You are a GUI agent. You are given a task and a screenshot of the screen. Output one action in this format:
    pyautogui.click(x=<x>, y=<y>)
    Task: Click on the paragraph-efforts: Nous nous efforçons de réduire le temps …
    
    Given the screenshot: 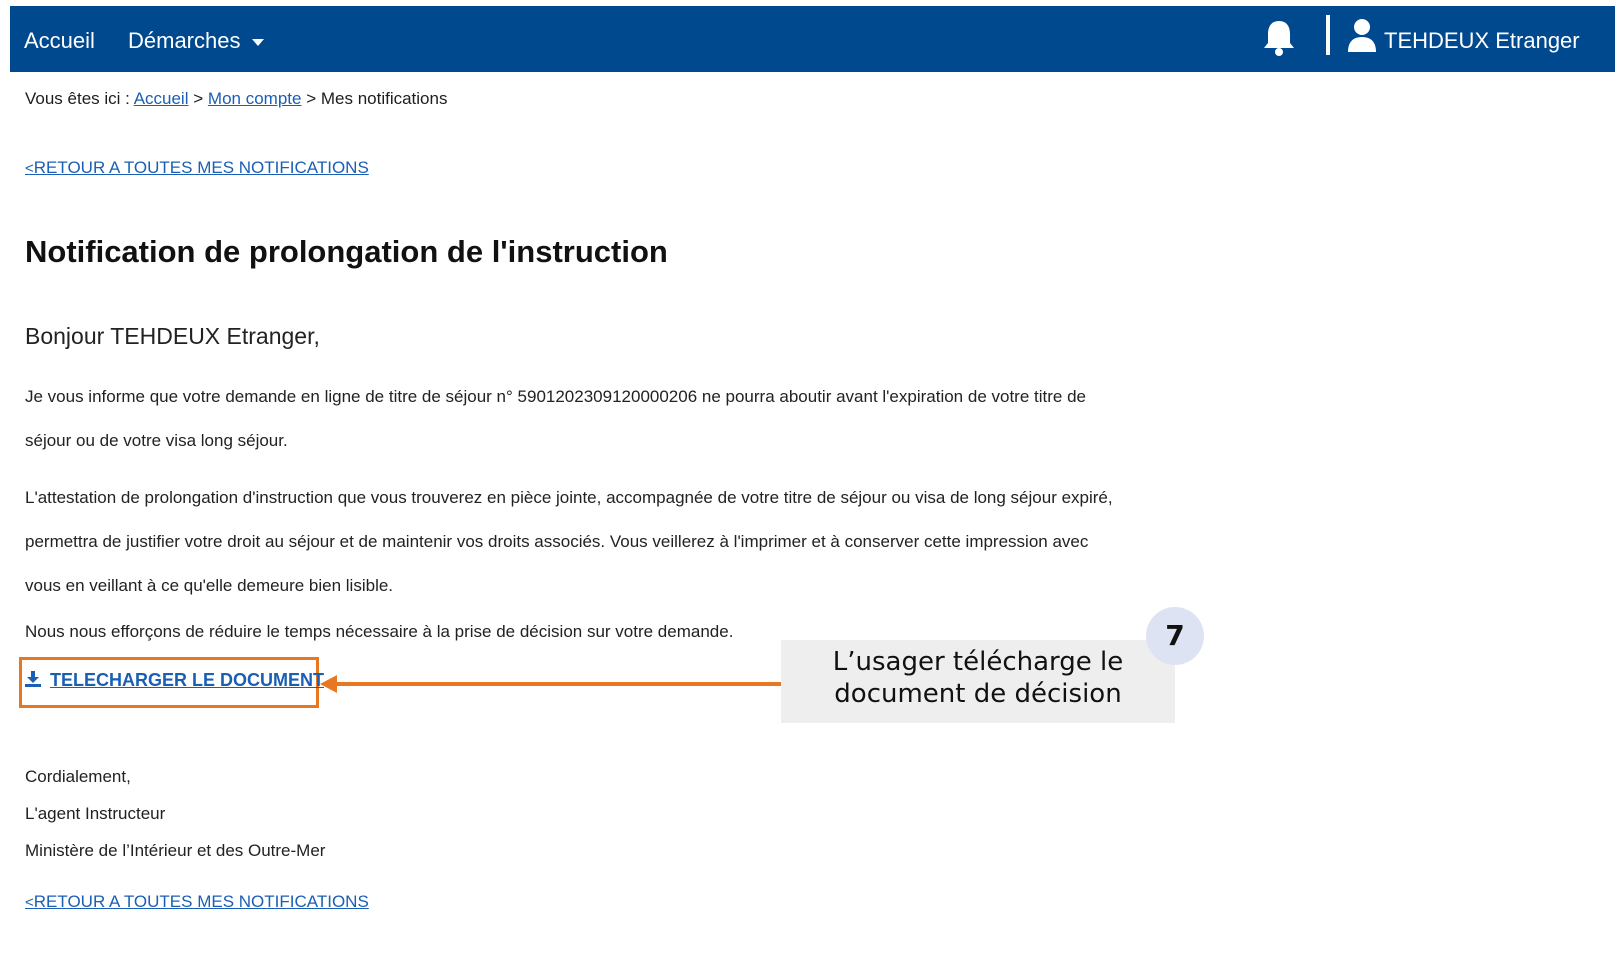 What is the action you would take?
    pyautogui.click(x=379, y=631)
    